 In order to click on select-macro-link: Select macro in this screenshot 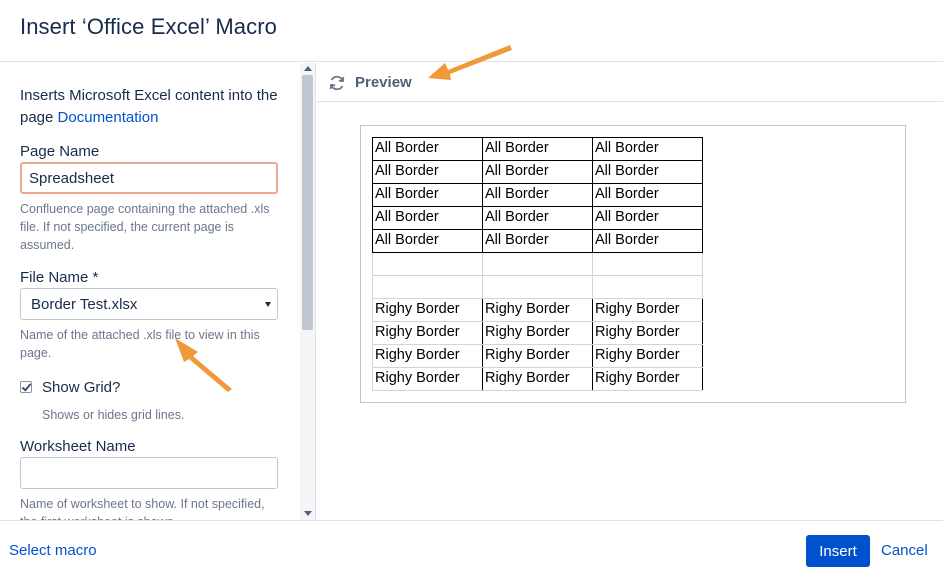, I will do `click(53, 550)`.